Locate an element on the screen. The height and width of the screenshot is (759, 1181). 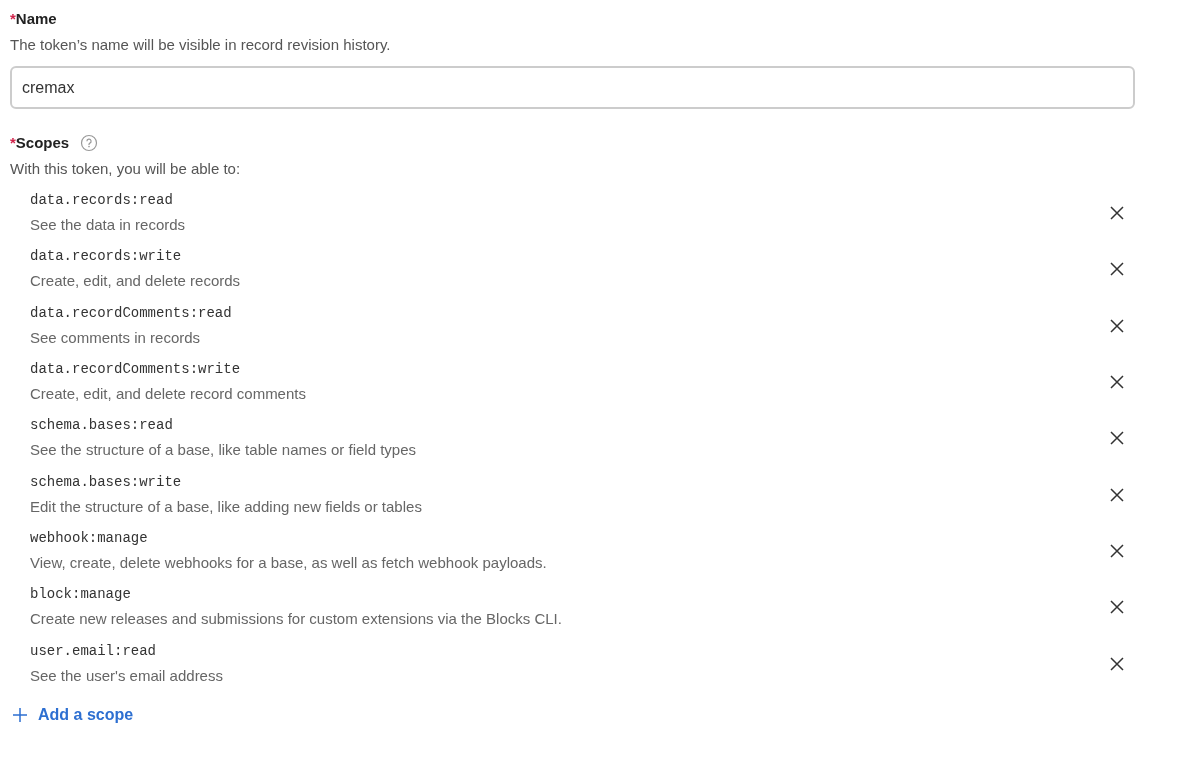
scope-description: View, create, delete webhooks for a base, as well as fetch webhook payloads. is located at coordinates (288, 562).